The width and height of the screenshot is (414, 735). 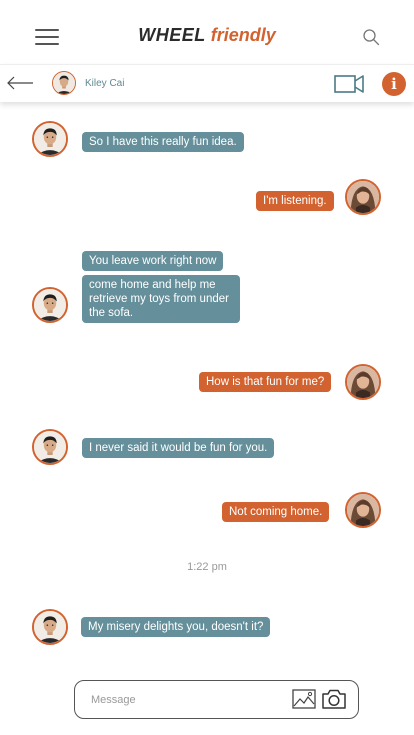 I want to click on video-call-icon, so click(x=349, y=84).